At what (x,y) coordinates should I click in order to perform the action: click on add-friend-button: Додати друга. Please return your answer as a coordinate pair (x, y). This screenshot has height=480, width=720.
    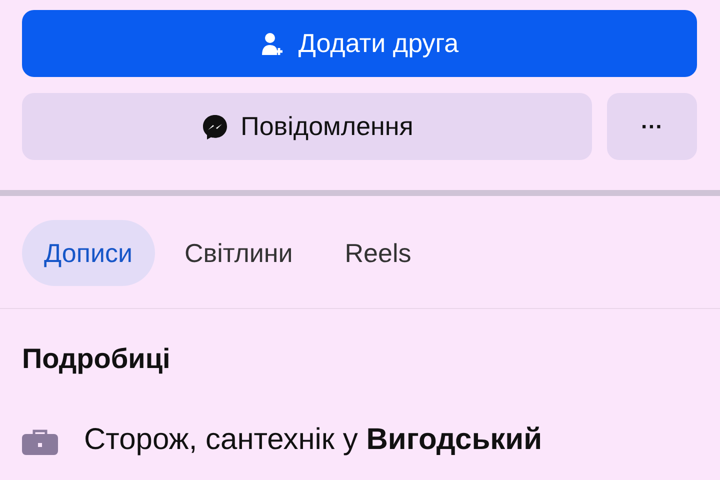
    Looking at the image, I should click on (359, 43).